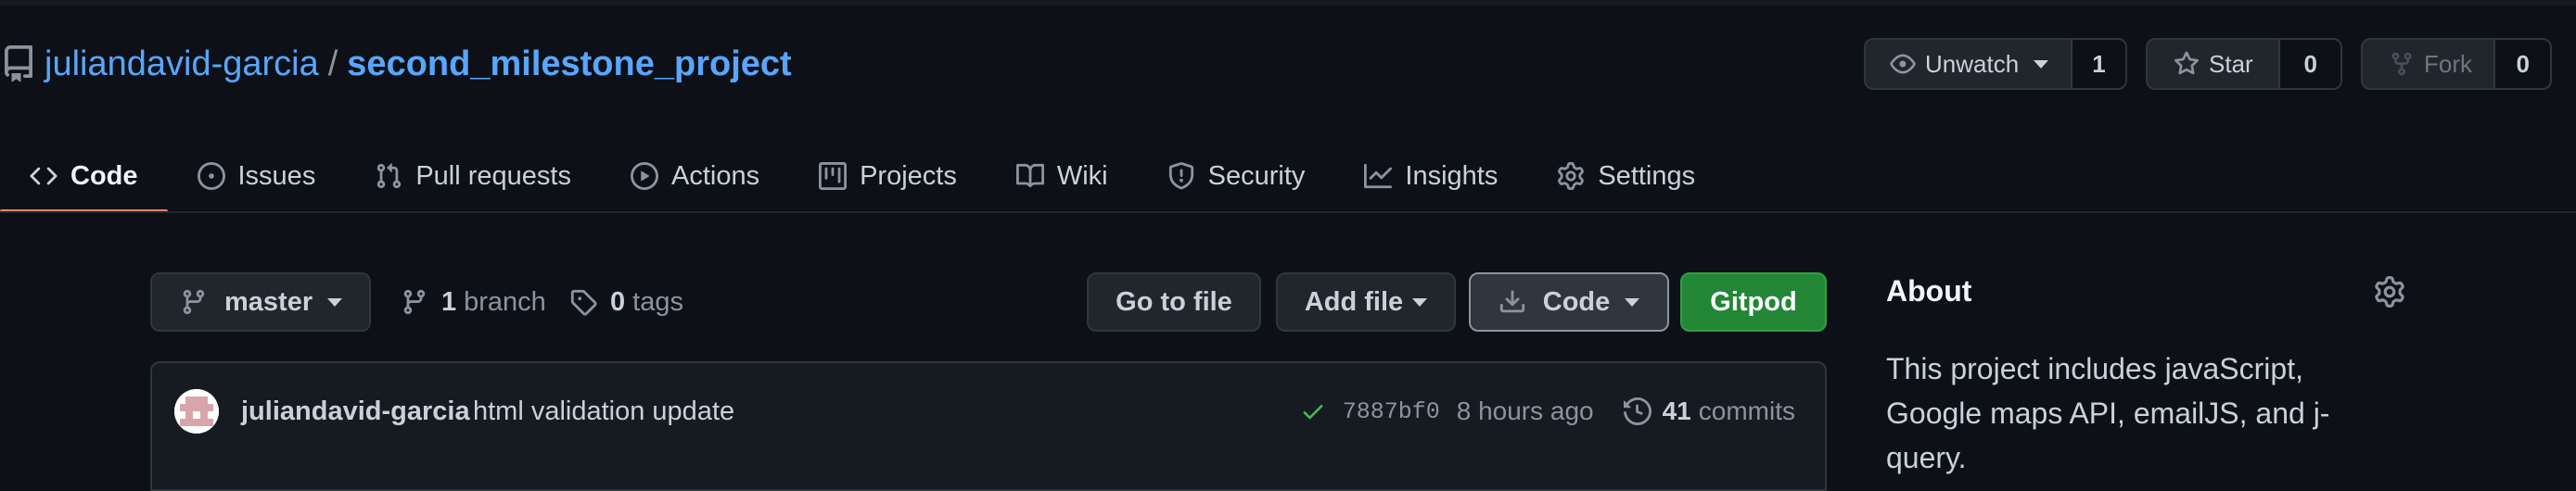 The height and width of the screenshot is (491, 2576). Describe the element at coordinates (1676, 411) in the screenshot. I see `commits-count: 41` at that location.